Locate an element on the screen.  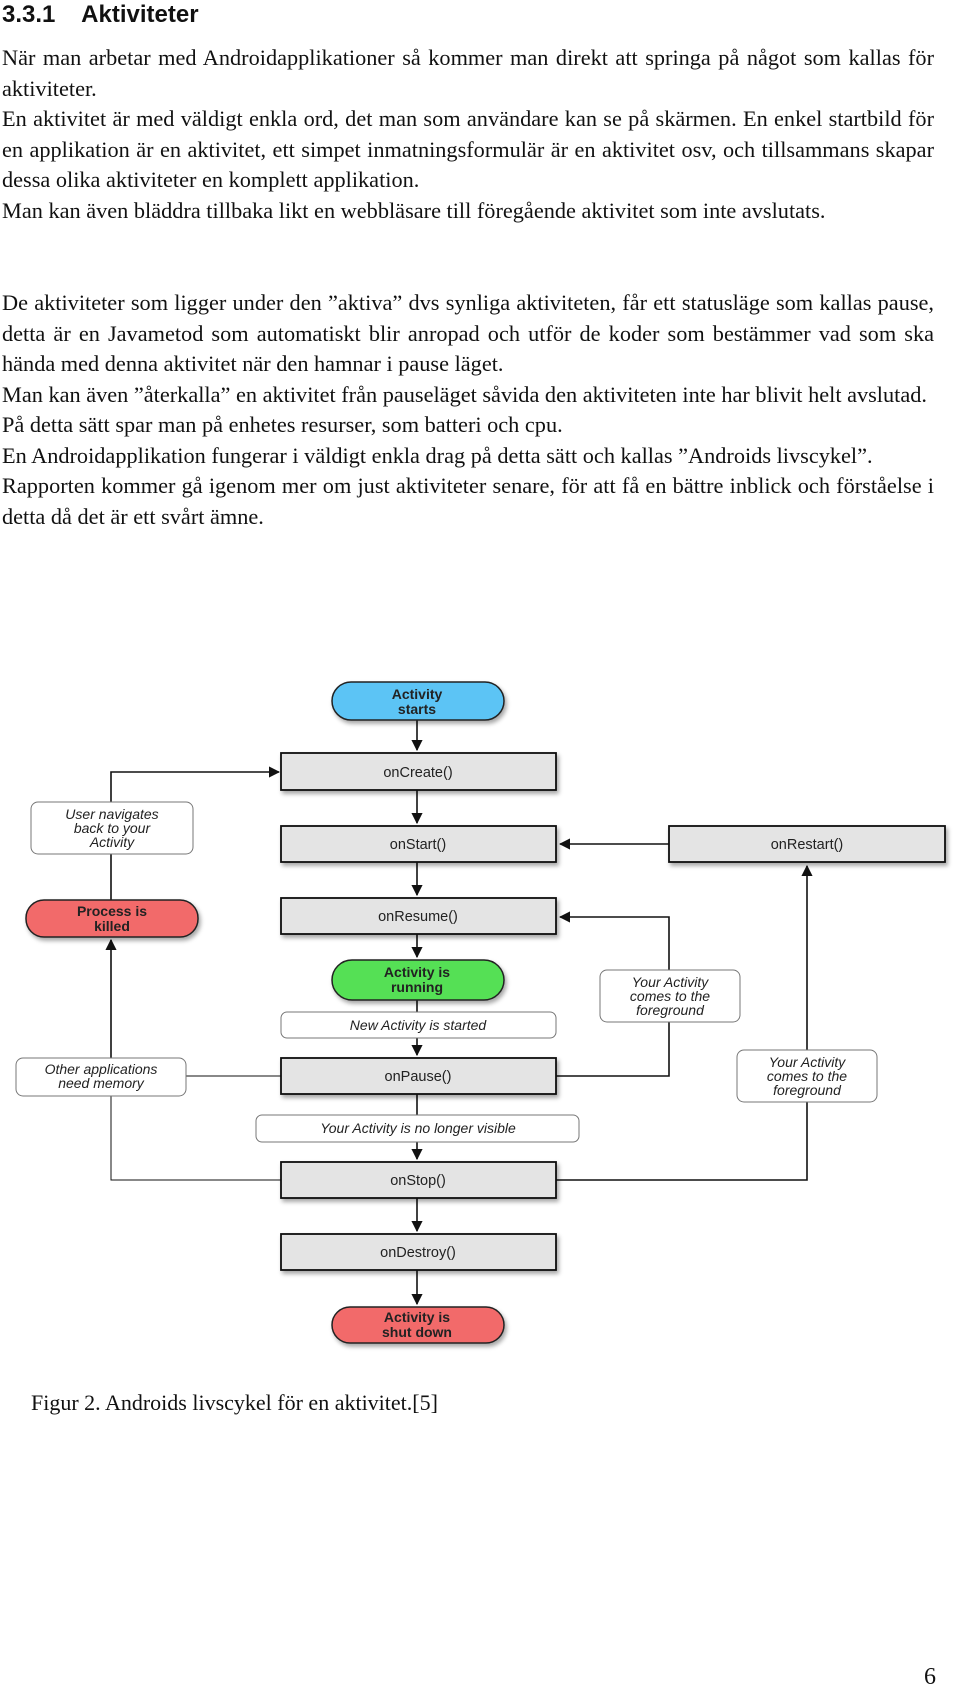
callback-label: onDestroy() is located at coordinates (418, 1253).